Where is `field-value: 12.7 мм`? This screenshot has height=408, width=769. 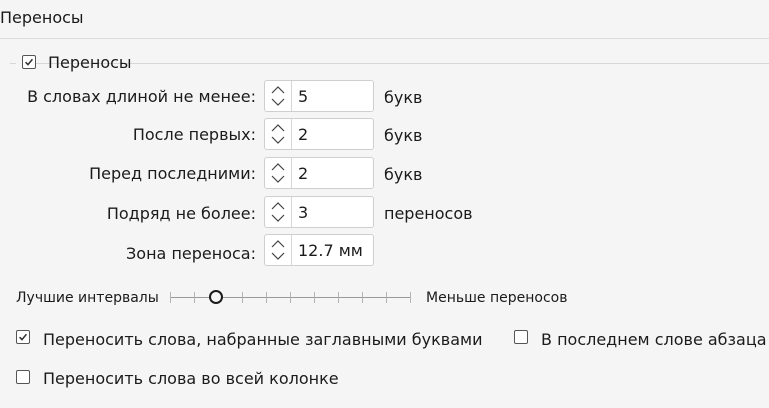
field-value: 12.7 мм is located at coordinates (330, 250).